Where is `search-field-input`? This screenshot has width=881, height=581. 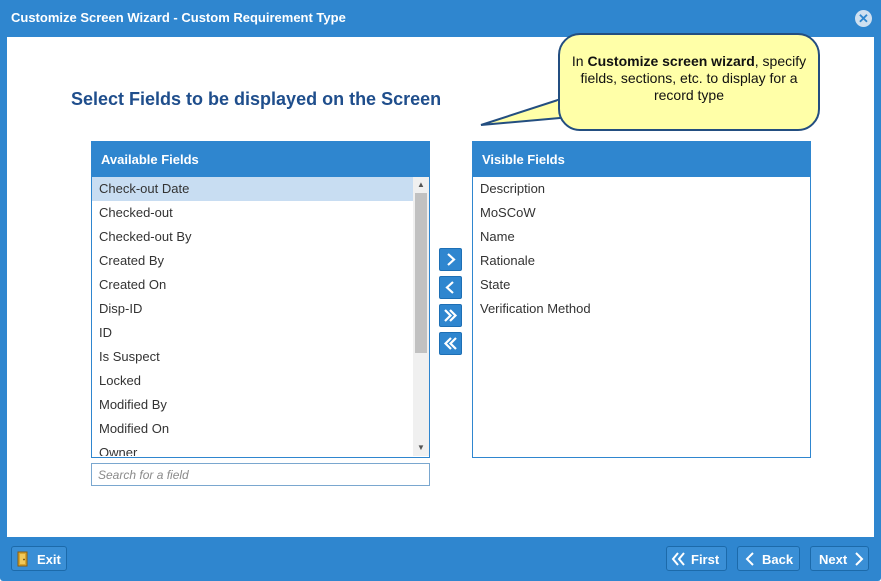
search-field-input is located at coordinates (260, 474).